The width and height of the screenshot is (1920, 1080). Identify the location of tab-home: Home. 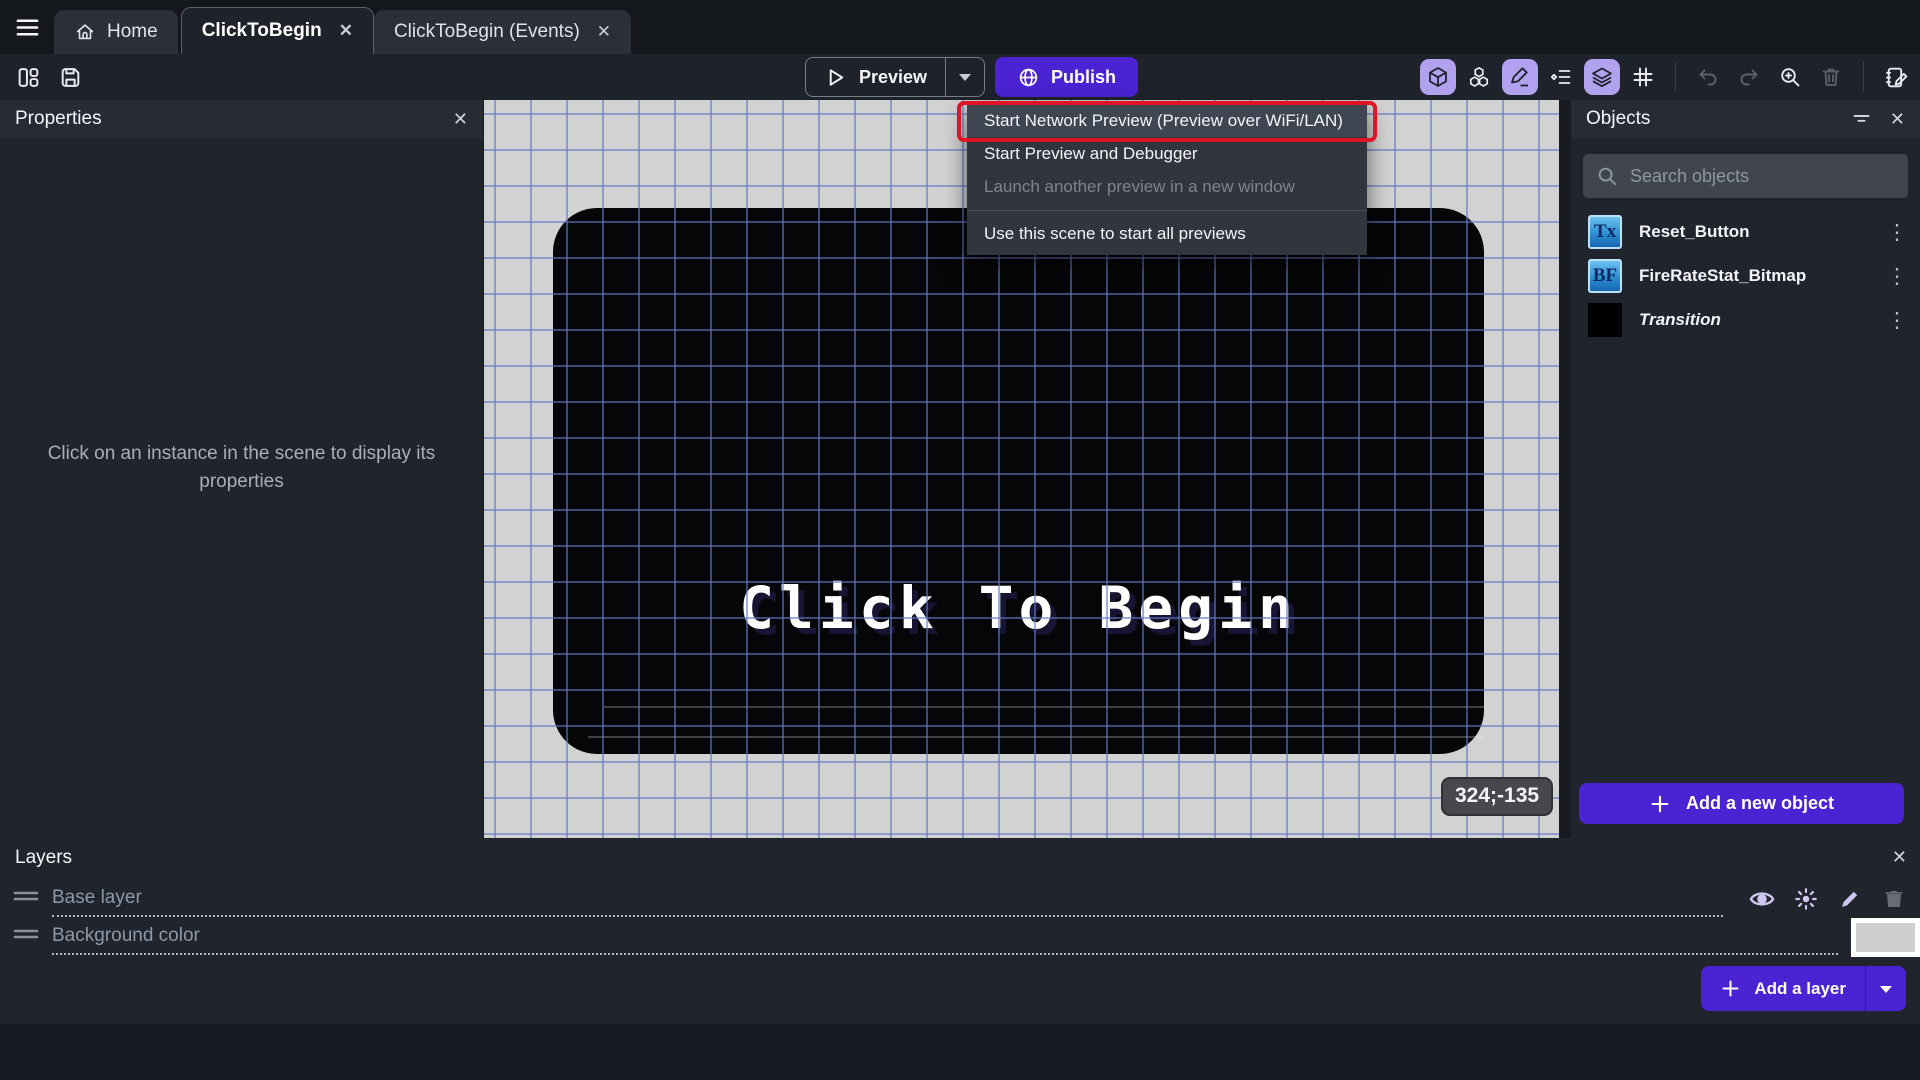
(116, 32).